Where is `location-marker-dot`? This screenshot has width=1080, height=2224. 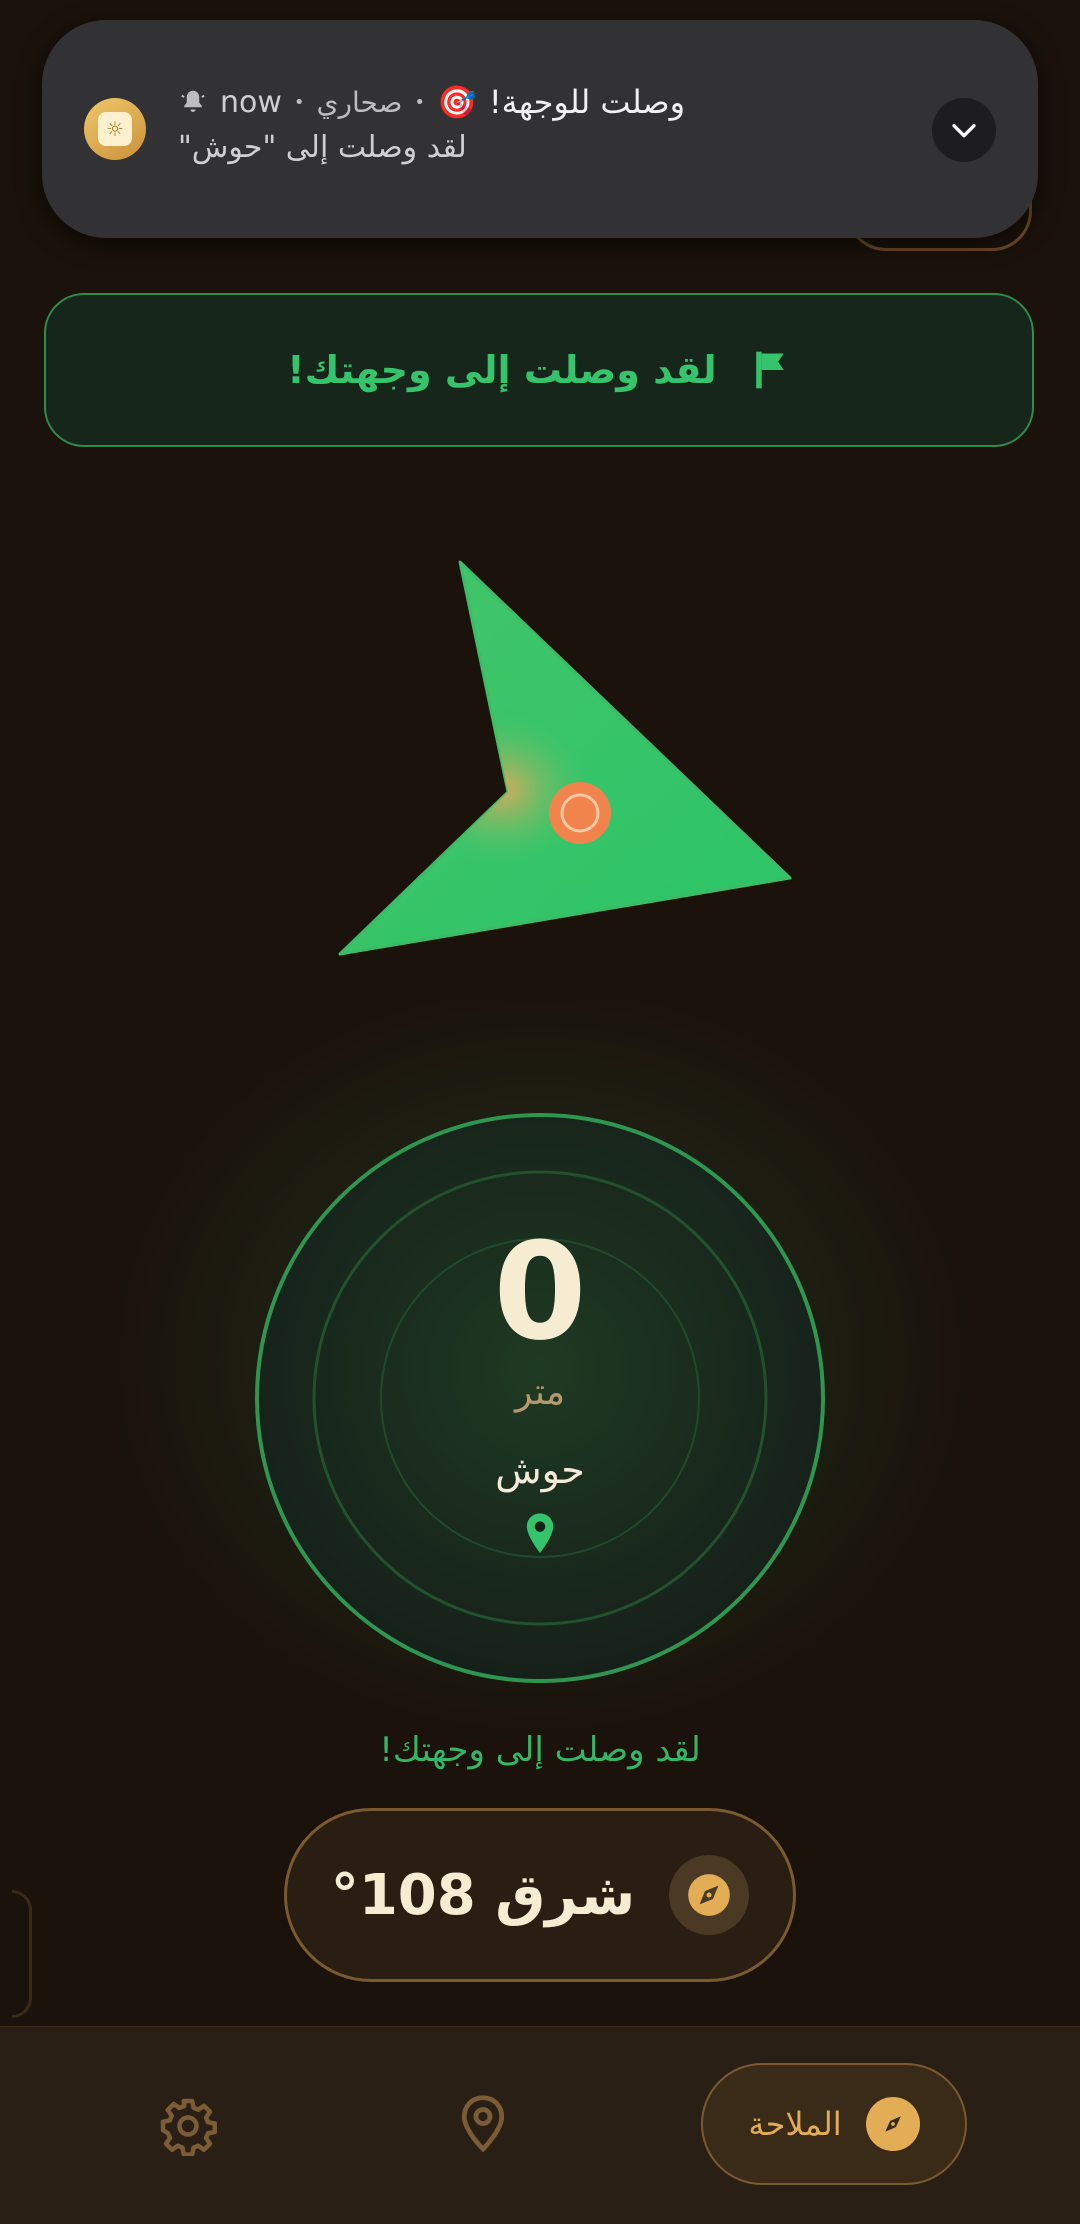
location-marker-dot is located at coordinates (580, 813).